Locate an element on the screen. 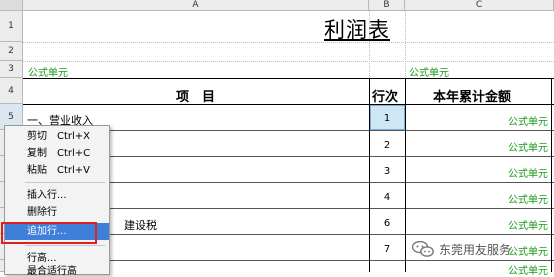  row-header-3: 3 is located at coordinates (11, 69).